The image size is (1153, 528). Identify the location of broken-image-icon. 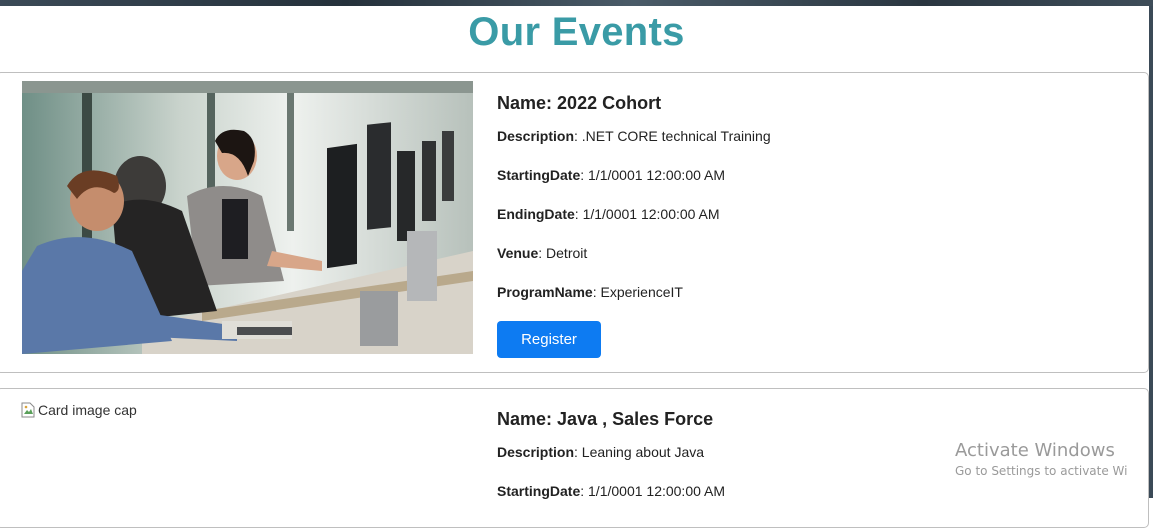
(28, 410).